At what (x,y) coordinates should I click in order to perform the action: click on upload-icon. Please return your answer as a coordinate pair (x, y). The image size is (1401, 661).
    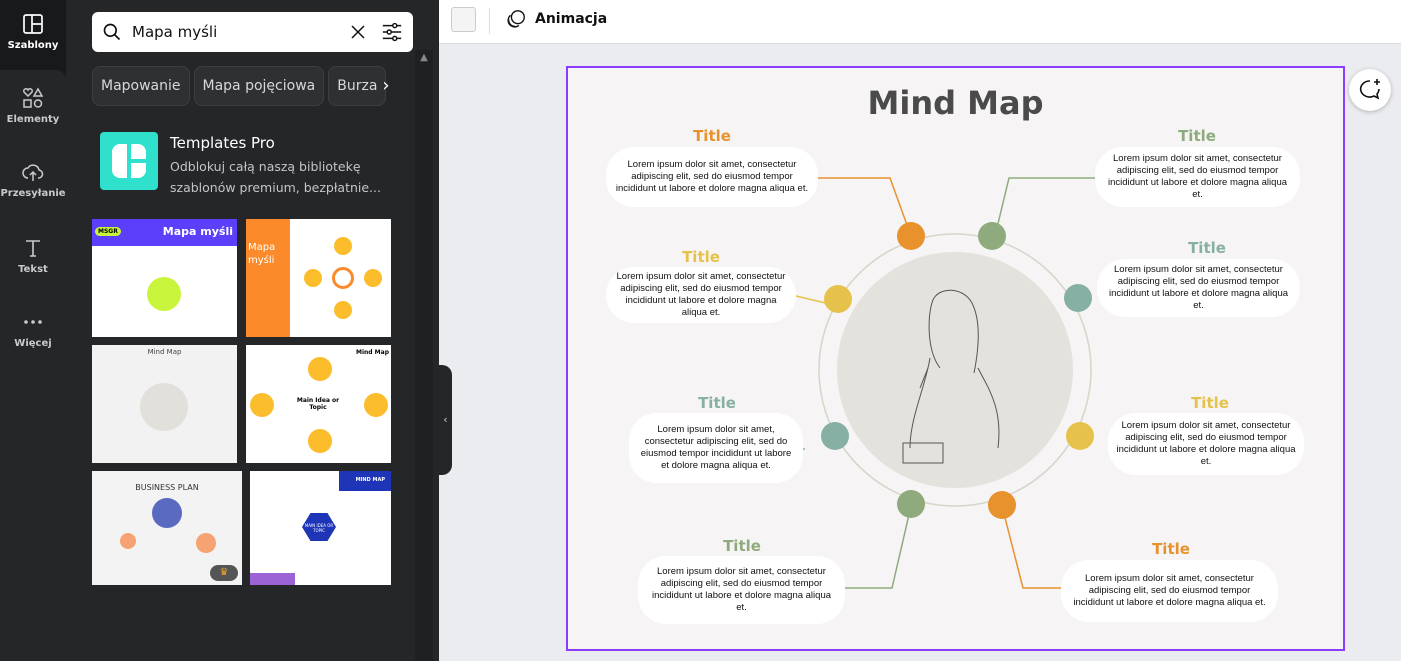
    Looking at the image, I should click on (33, 172).